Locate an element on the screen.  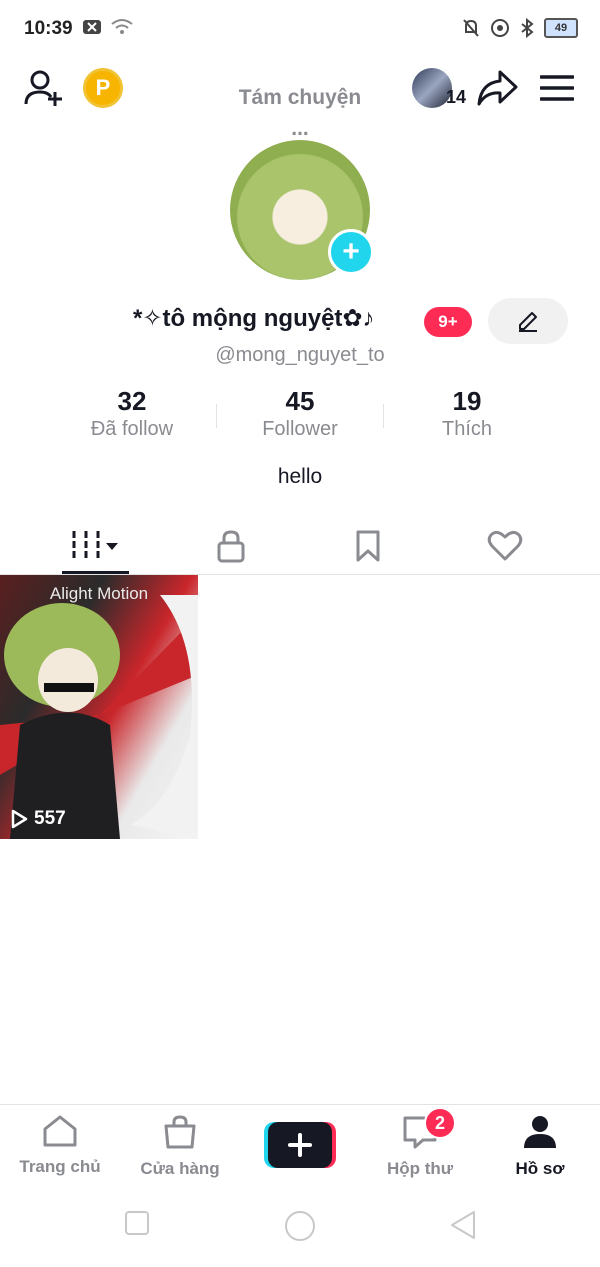
location-icon is located at coordinates (500, 28).